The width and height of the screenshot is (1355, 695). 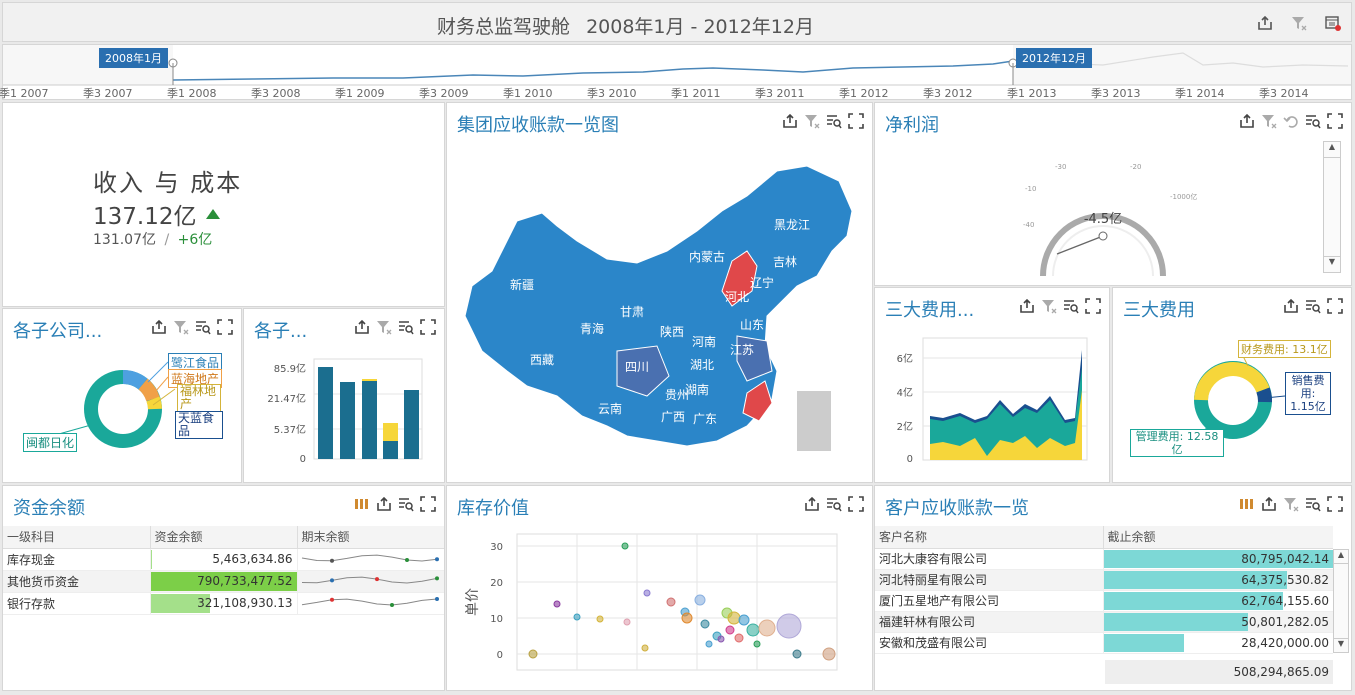 I want to click on companies-bar-chart: 85.9亿 21.47亿 5.37亿 0, so click(x=344, y=414).